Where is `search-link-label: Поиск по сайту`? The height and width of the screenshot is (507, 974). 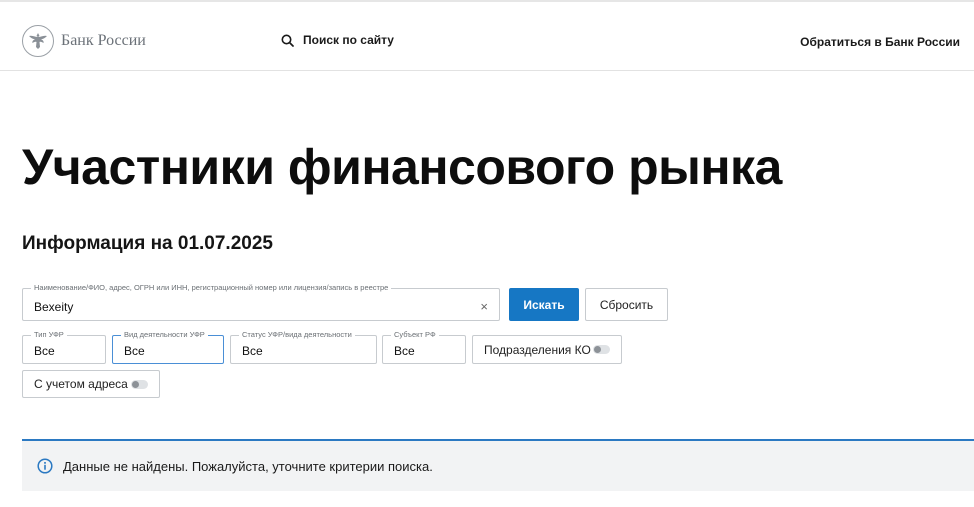
search-link-label: Поиск по сайту is located at coordinates (348, 40).